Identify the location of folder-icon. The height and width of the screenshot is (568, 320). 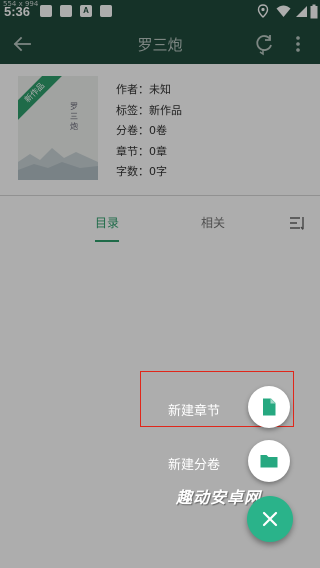
(269, 461).